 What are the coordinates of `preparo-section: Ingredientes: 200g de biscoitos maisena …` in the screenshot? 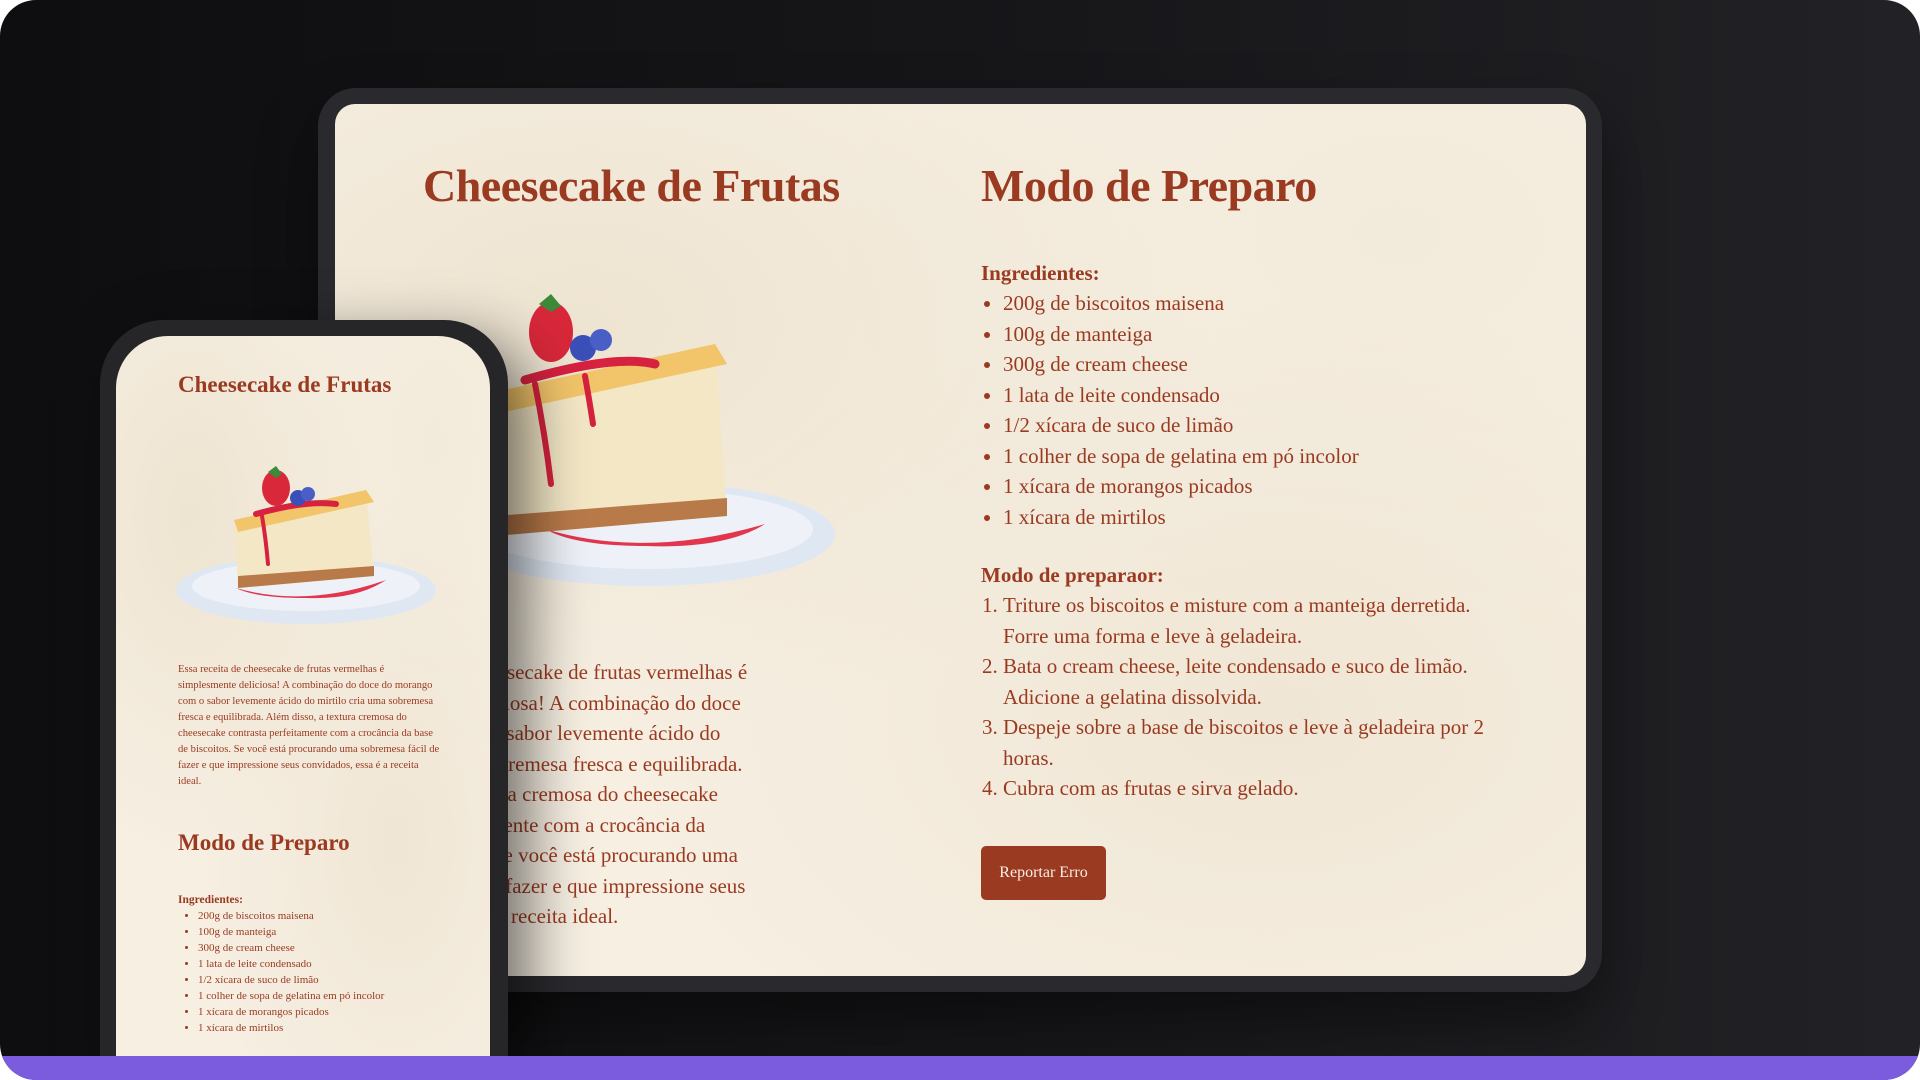 It's located at (1241, 531).